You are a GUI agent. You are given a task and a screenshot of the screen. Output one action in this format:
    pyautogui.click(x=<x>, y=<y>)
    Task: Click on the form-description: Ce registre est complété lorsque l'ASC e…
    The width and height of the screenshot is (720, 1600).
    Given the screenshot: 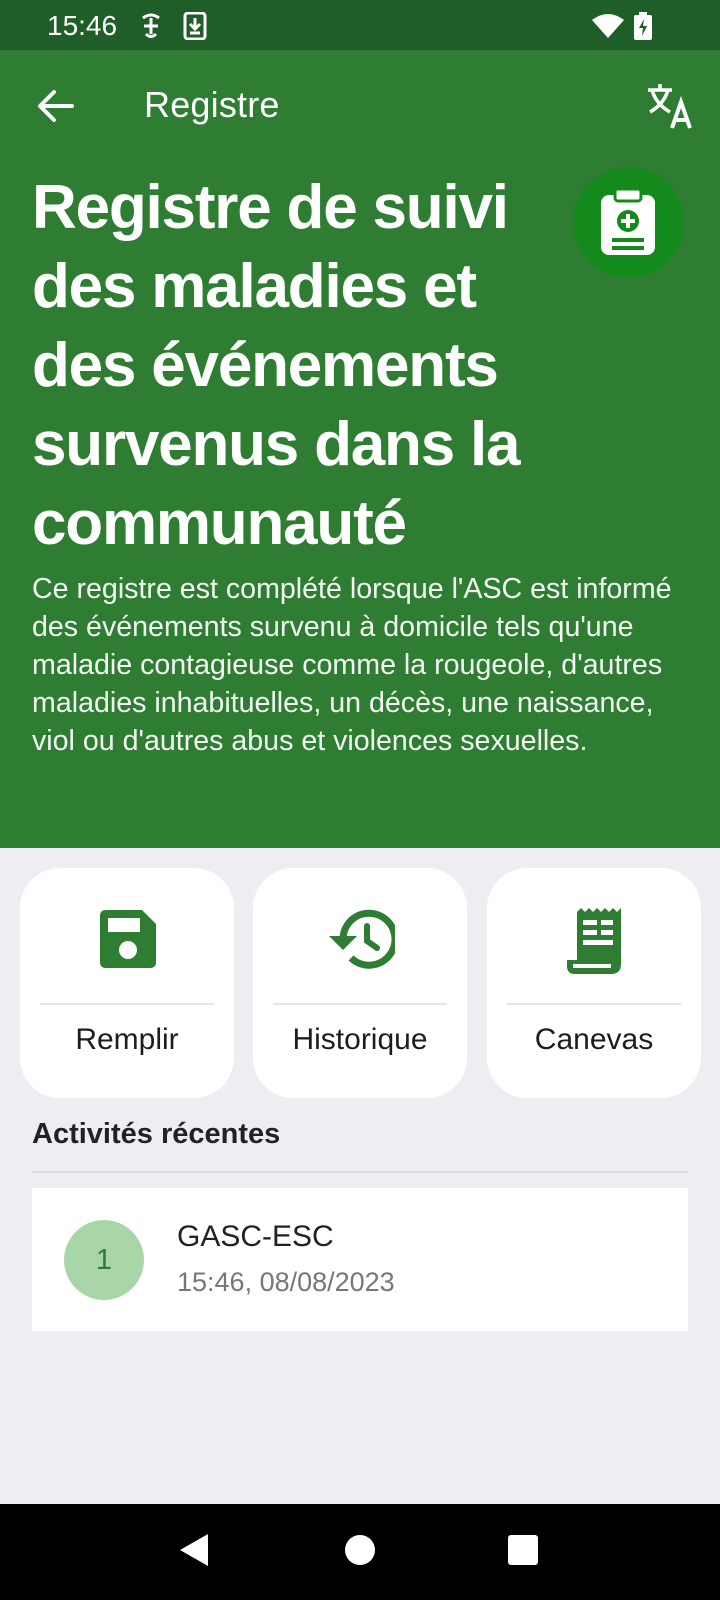 What is the action you would take?
    pyautogui.click(x=352, y=665)
    